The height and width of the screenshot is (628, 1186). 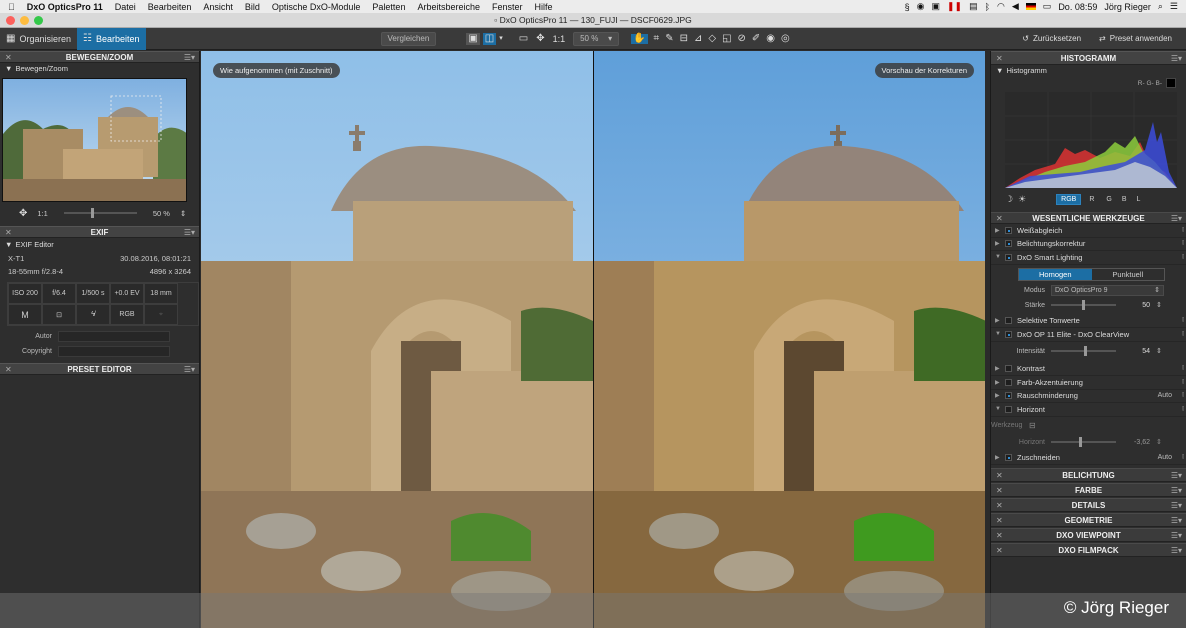 What do you see at coordinates (742, 38) in the screenshot?
I see `repair-tool-icon: ⊘` at bounding box center [742, 38].